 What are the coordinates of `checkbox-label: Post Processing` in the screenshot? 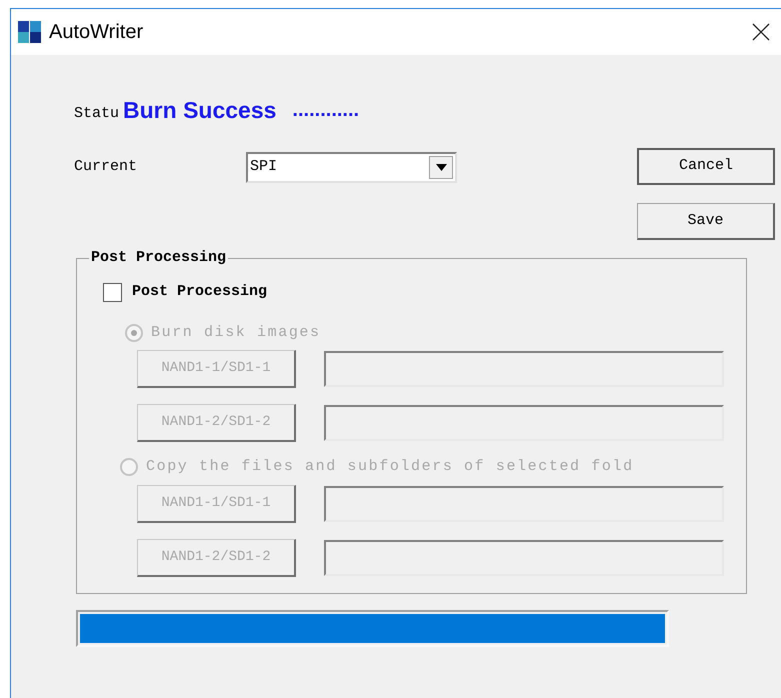 It's located at (200, 292).